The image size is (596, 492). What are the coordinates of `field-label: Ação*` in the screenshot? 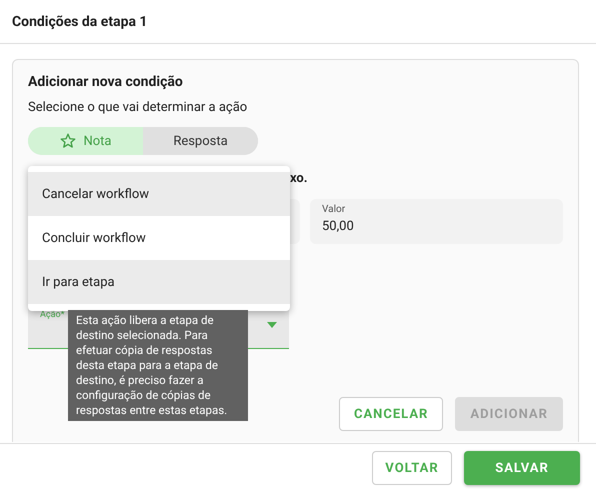 It's located at (52, 315).